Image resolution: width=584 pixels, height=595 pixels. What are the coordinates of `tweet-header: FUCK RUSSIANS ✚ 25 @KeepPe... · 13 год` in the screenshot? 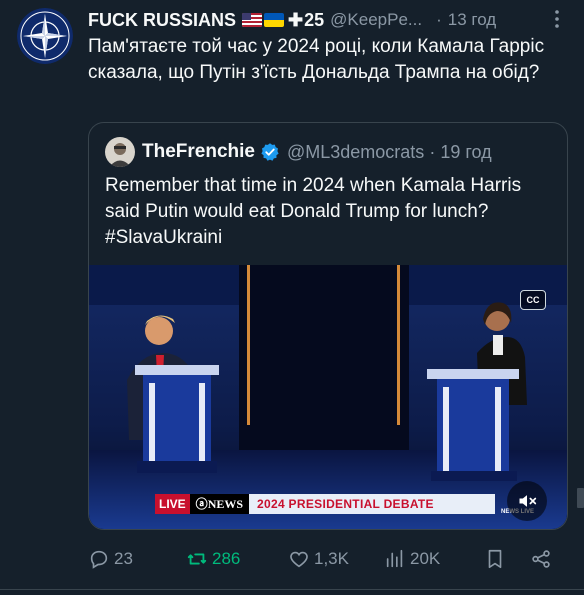 It's located at (328, 20).